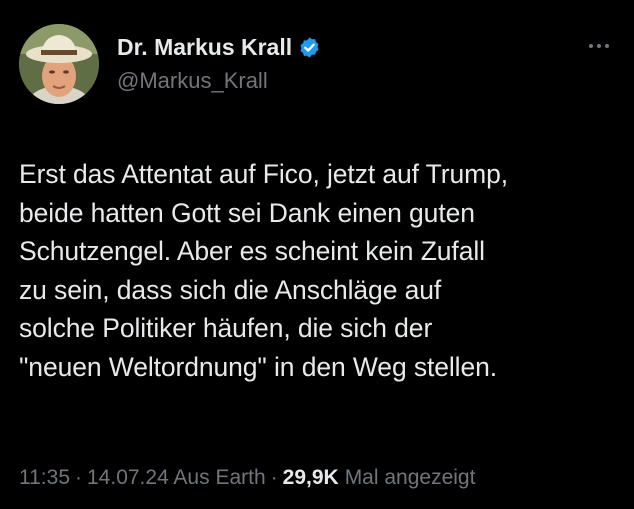  I want to click on views-label: Mal angezeigt, so click(410, 478).